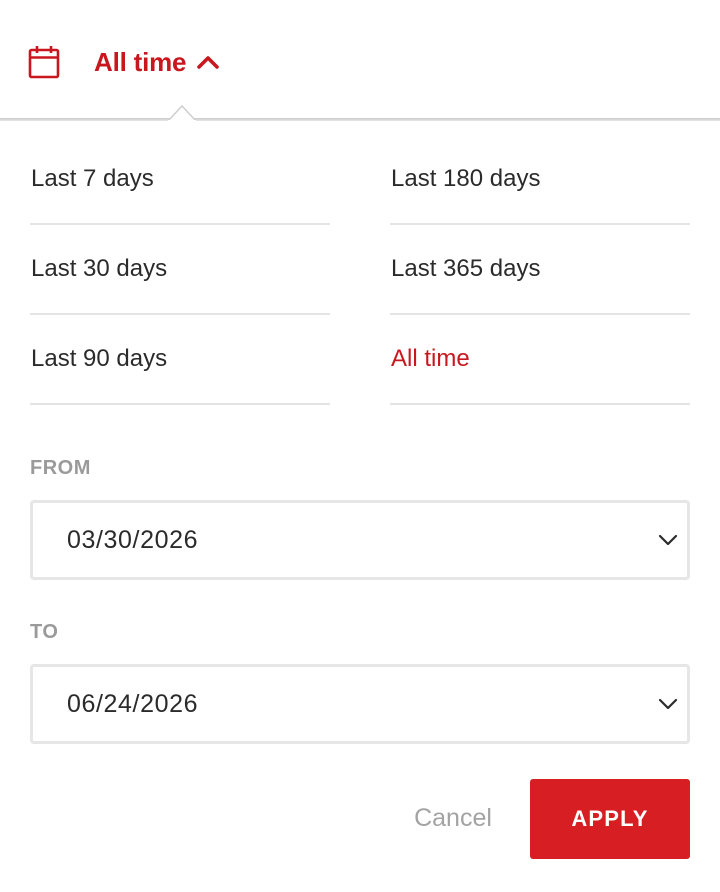  Describe the element at coordinates (208, 62) in the screenshot. I see `chevron-up-icon` at that location.